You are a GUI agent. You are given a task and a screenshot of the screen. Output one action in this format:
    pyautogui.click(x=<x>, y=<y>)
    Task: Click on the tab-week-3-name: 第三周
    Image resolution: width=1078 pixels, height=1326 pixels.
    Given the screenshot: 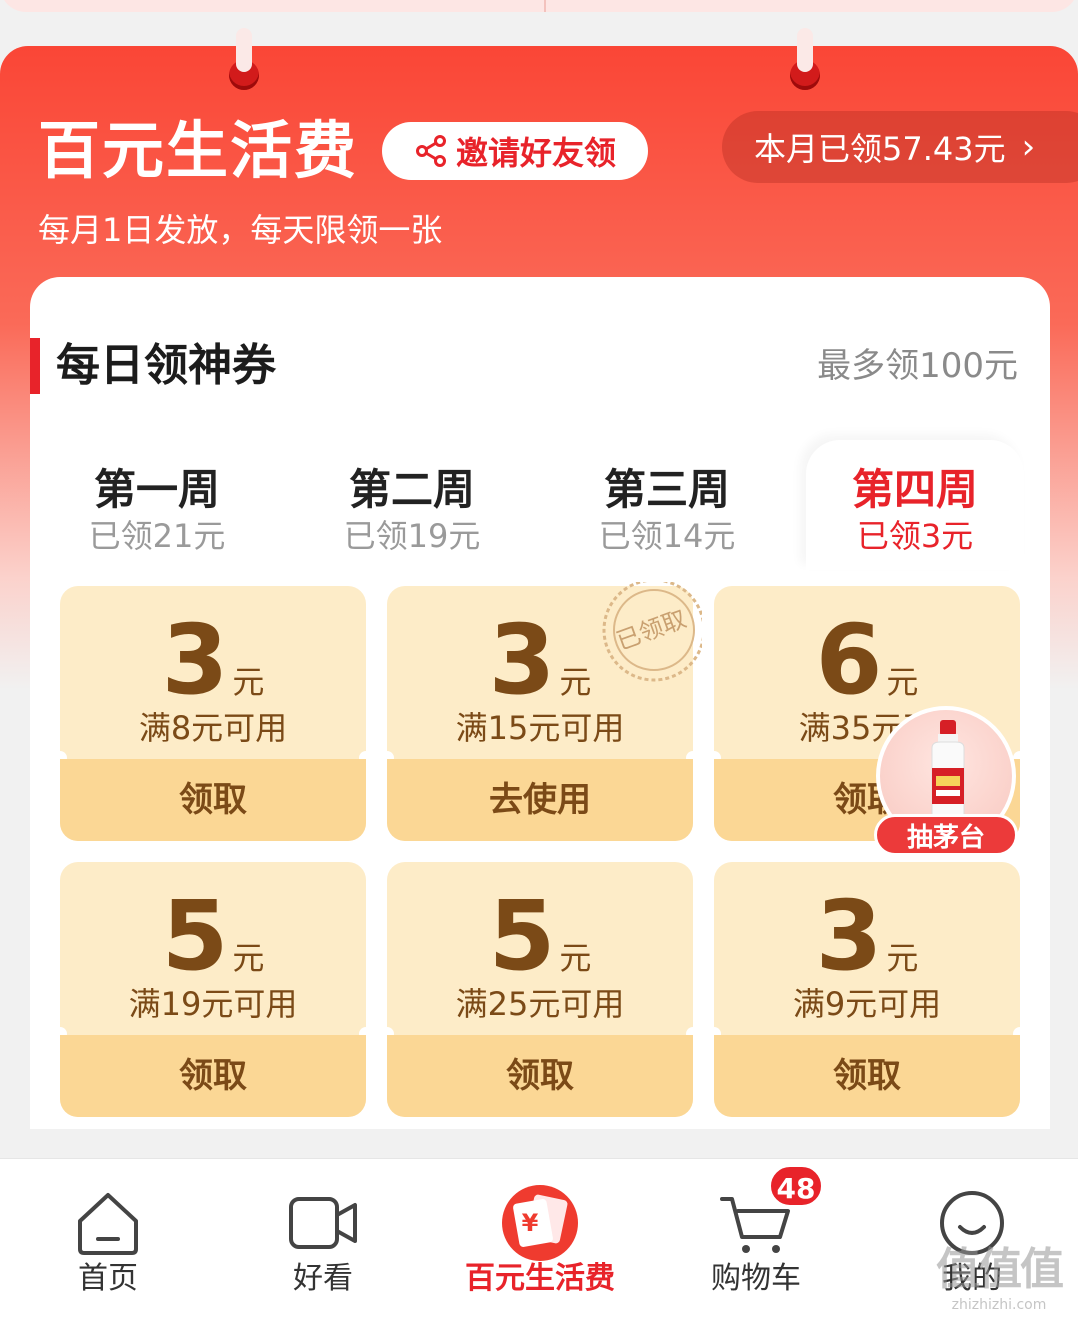 What is the action you would take?
    pyautogui.click(x=666, y=489)
    